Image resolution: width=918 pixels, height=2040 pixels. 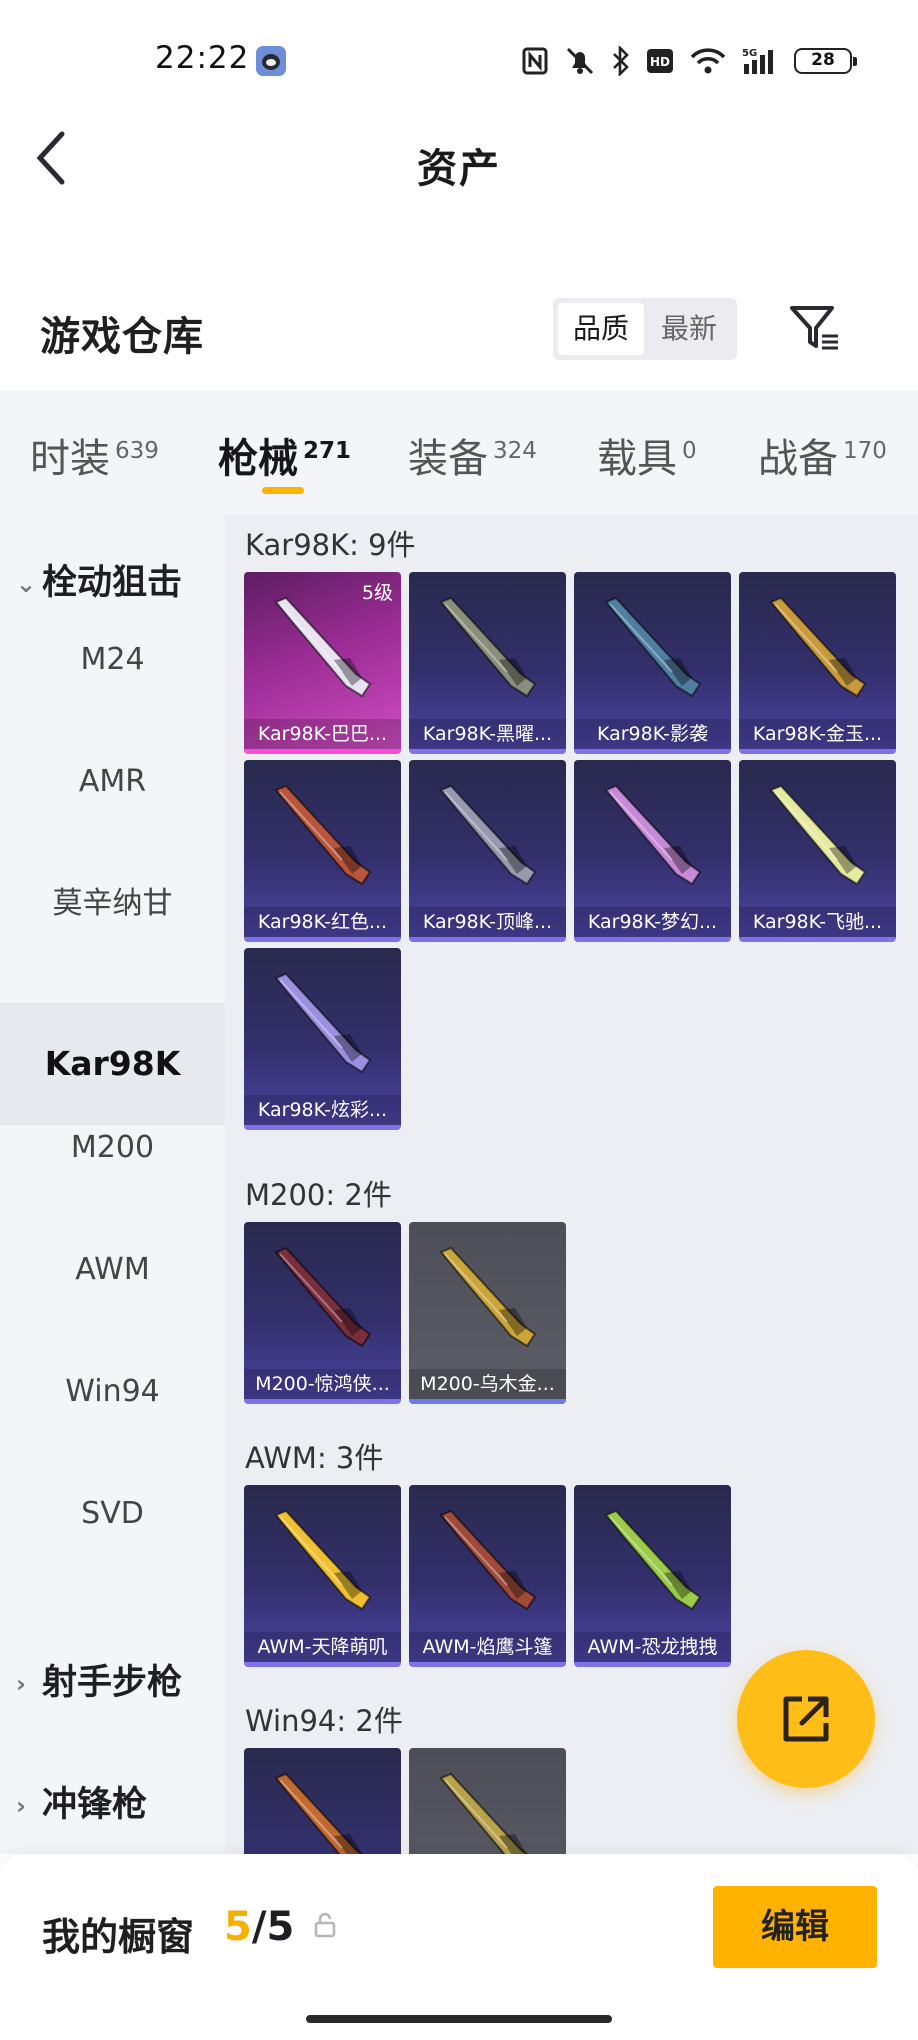 What do you see at coordinates (122, 337) in the screenshot?
I see `warehouse-title: 游戏仓库` at bounding box center [122, 337].